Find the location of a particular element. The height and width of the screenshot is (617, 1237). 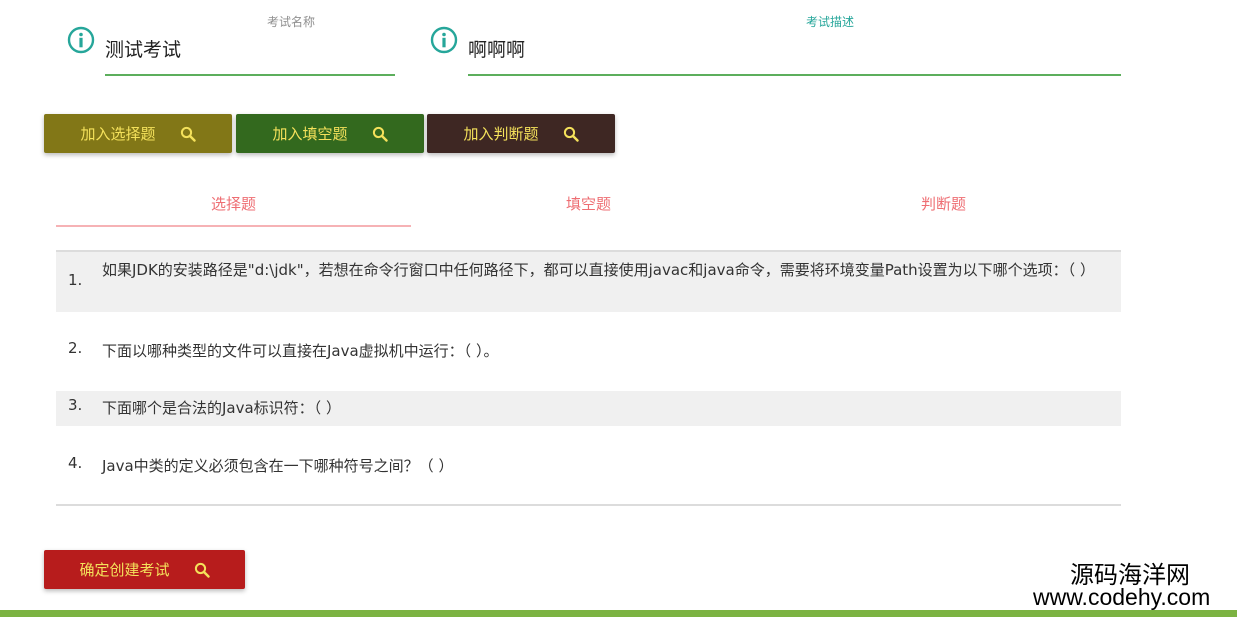

exam-desc-field: 考试描述 啊啊啊 is located at coordinates (780, 40).